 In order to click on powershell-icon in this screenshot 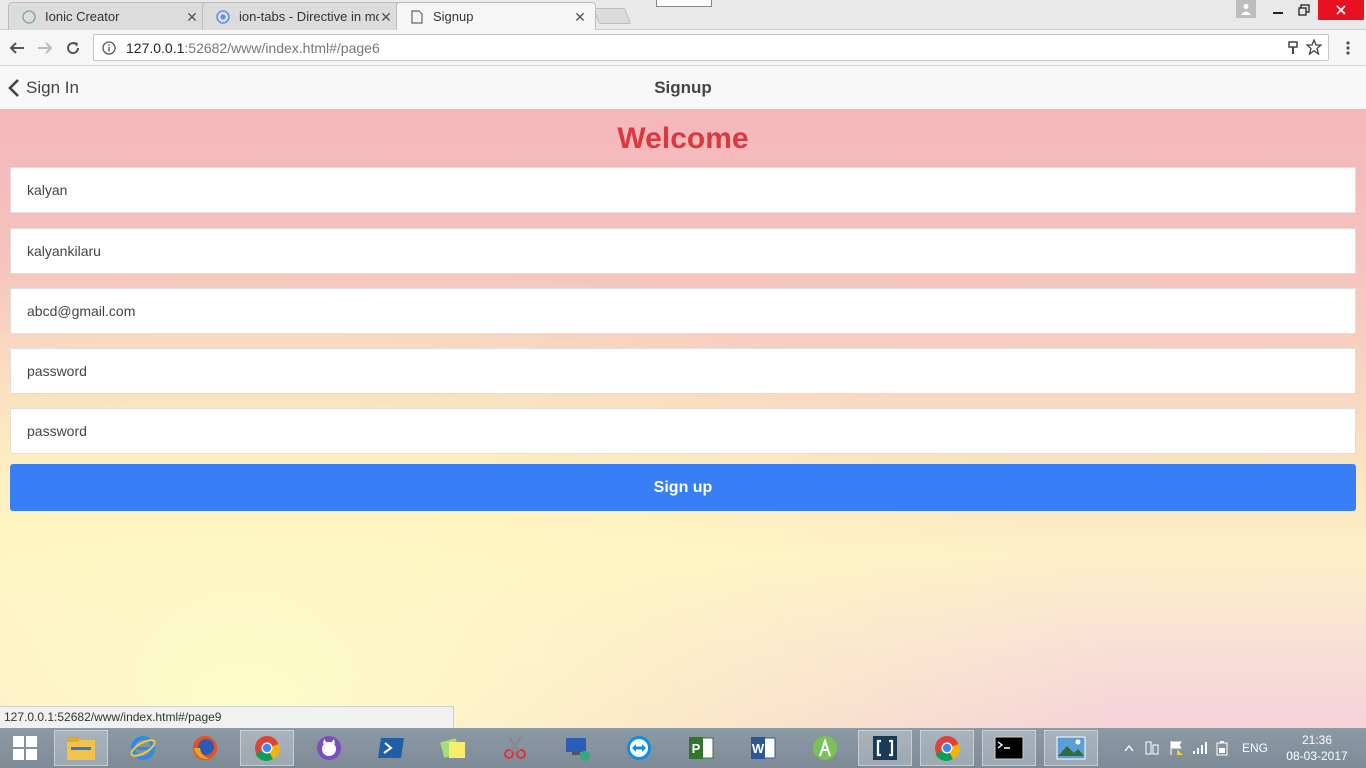, I will do `click(391, 748)`.